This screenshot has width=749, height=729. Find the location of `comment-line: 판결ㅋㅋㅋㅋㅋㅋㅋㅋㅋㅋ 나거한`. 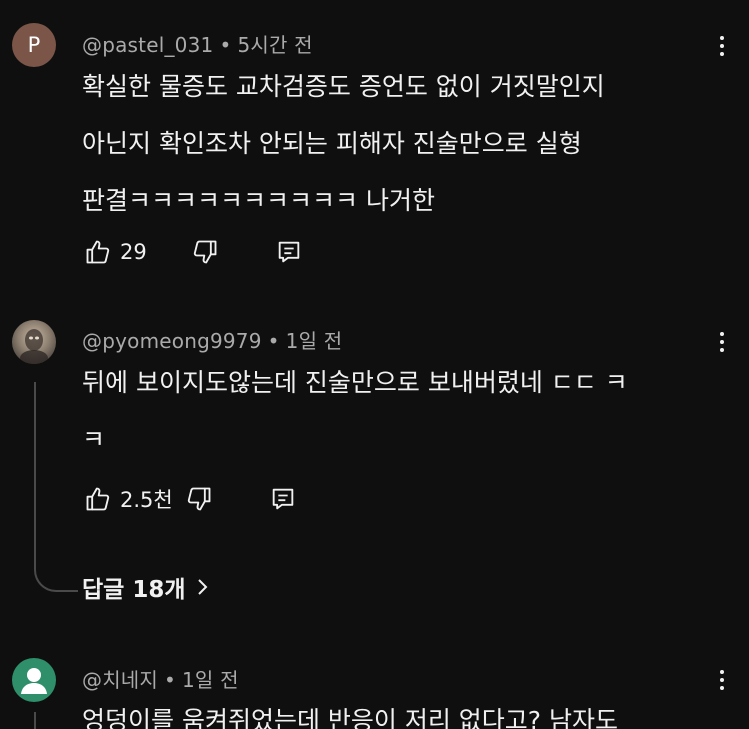

comment-line: 판결ㅋㅋㅋㅋㅋㅋㅋㅋㅋㅋ 나거한 is located at coordinates (258, 200).